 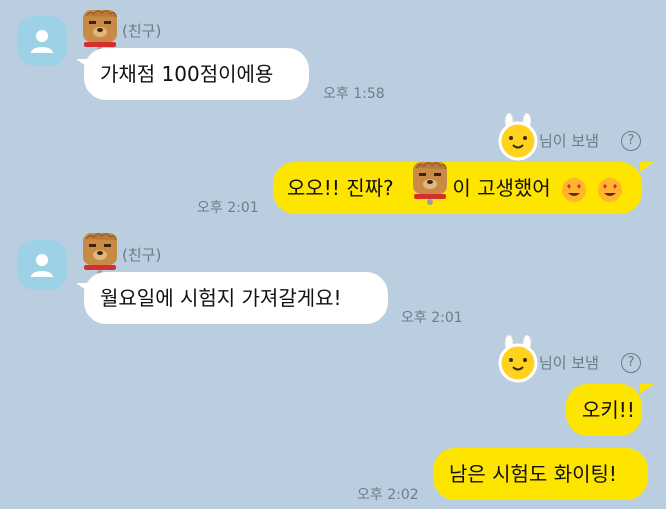 What do you see at coordinates (540, 474) in the screenshot?
I see `message-bubble: 남은 시험도 화이팅!` at bounding box center [540, 474].